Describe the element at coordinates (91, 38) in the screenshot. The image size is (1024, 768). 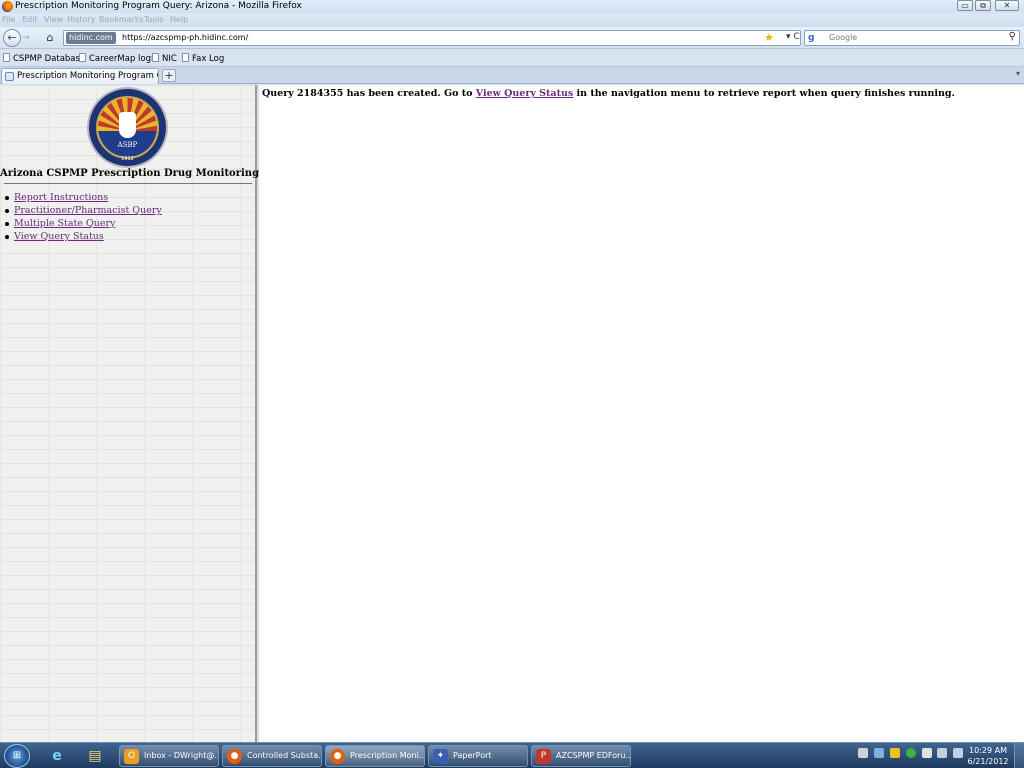
I see `site-identity-badge: hidinc.com` at that location.